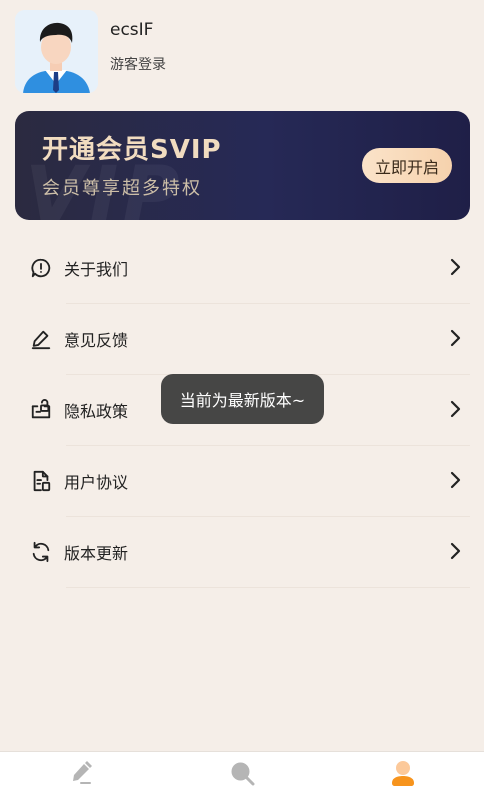 The width and height of the screenshot is (484, 794). Describe the element at coordinates (122, 188) in the screenshot. I see `vip-subtitle: 会员尊享超多特权` at that location.